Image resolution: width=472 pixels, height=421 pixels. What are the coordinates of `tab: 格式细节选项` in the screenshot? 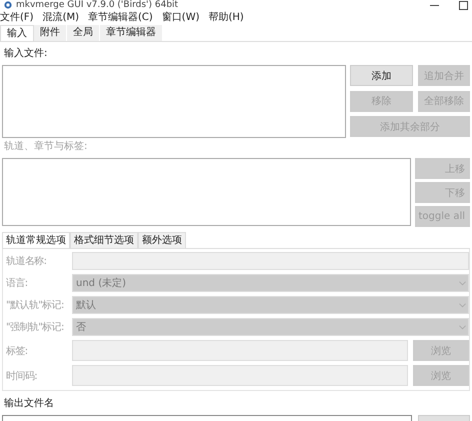 It's located at (104, 240).